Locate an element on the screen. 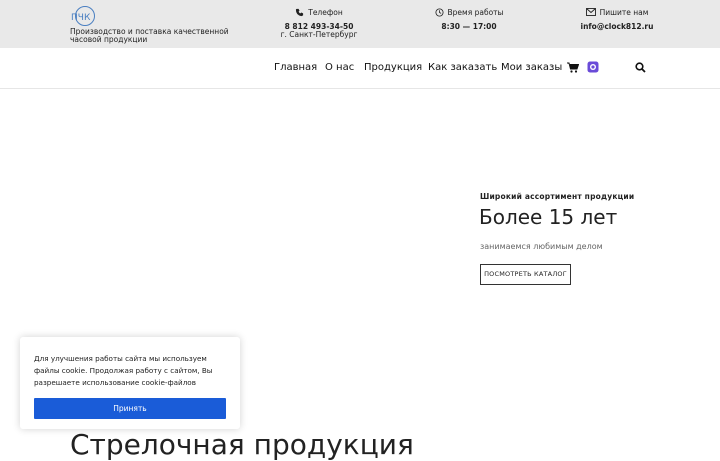  nav-item-my-orders: Мои заказы is located at coordinates (531, 67).